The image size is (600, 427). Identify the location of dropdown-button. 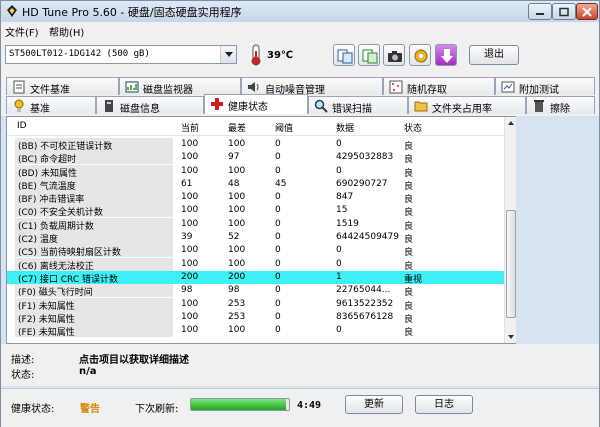
(228, 54).